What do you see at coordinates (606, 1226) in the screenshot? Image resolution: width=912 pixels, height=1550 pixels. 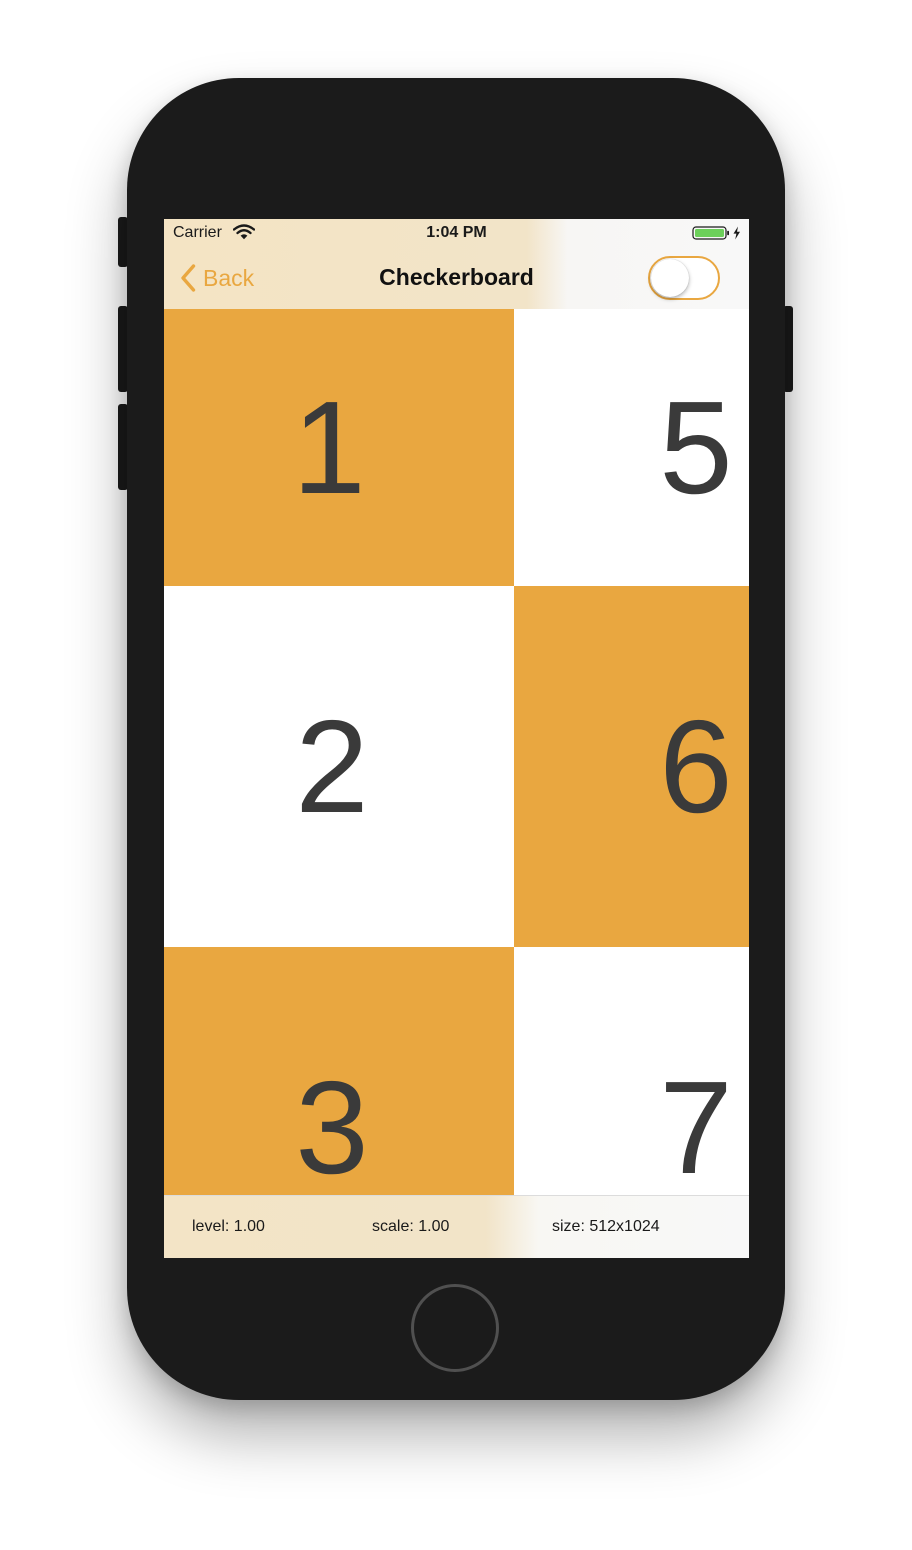 I see `size-readout: size: 512x1024` at bounding box center [606, 1226].